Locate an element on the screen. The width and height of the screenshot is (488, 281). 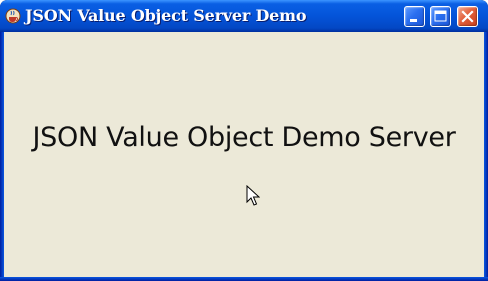
maximize-icon is located at coordinates (440, 16).